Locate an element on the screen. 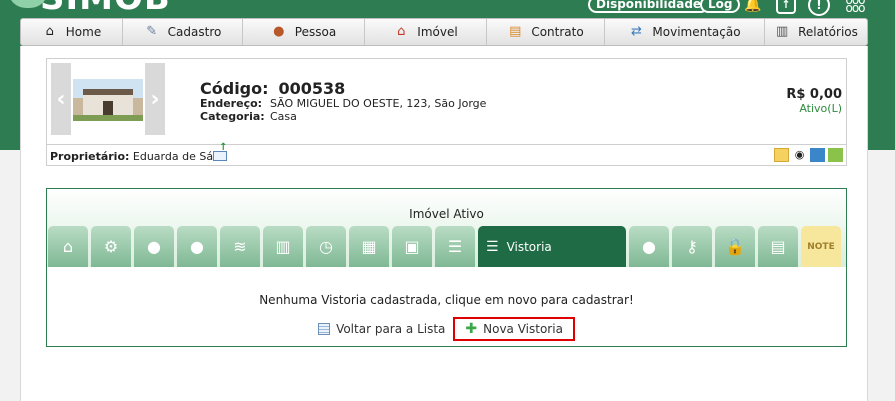 The height and width of the screenshot is (401, 895). clock-icon: ◷ is located at coordinates (326, 246).